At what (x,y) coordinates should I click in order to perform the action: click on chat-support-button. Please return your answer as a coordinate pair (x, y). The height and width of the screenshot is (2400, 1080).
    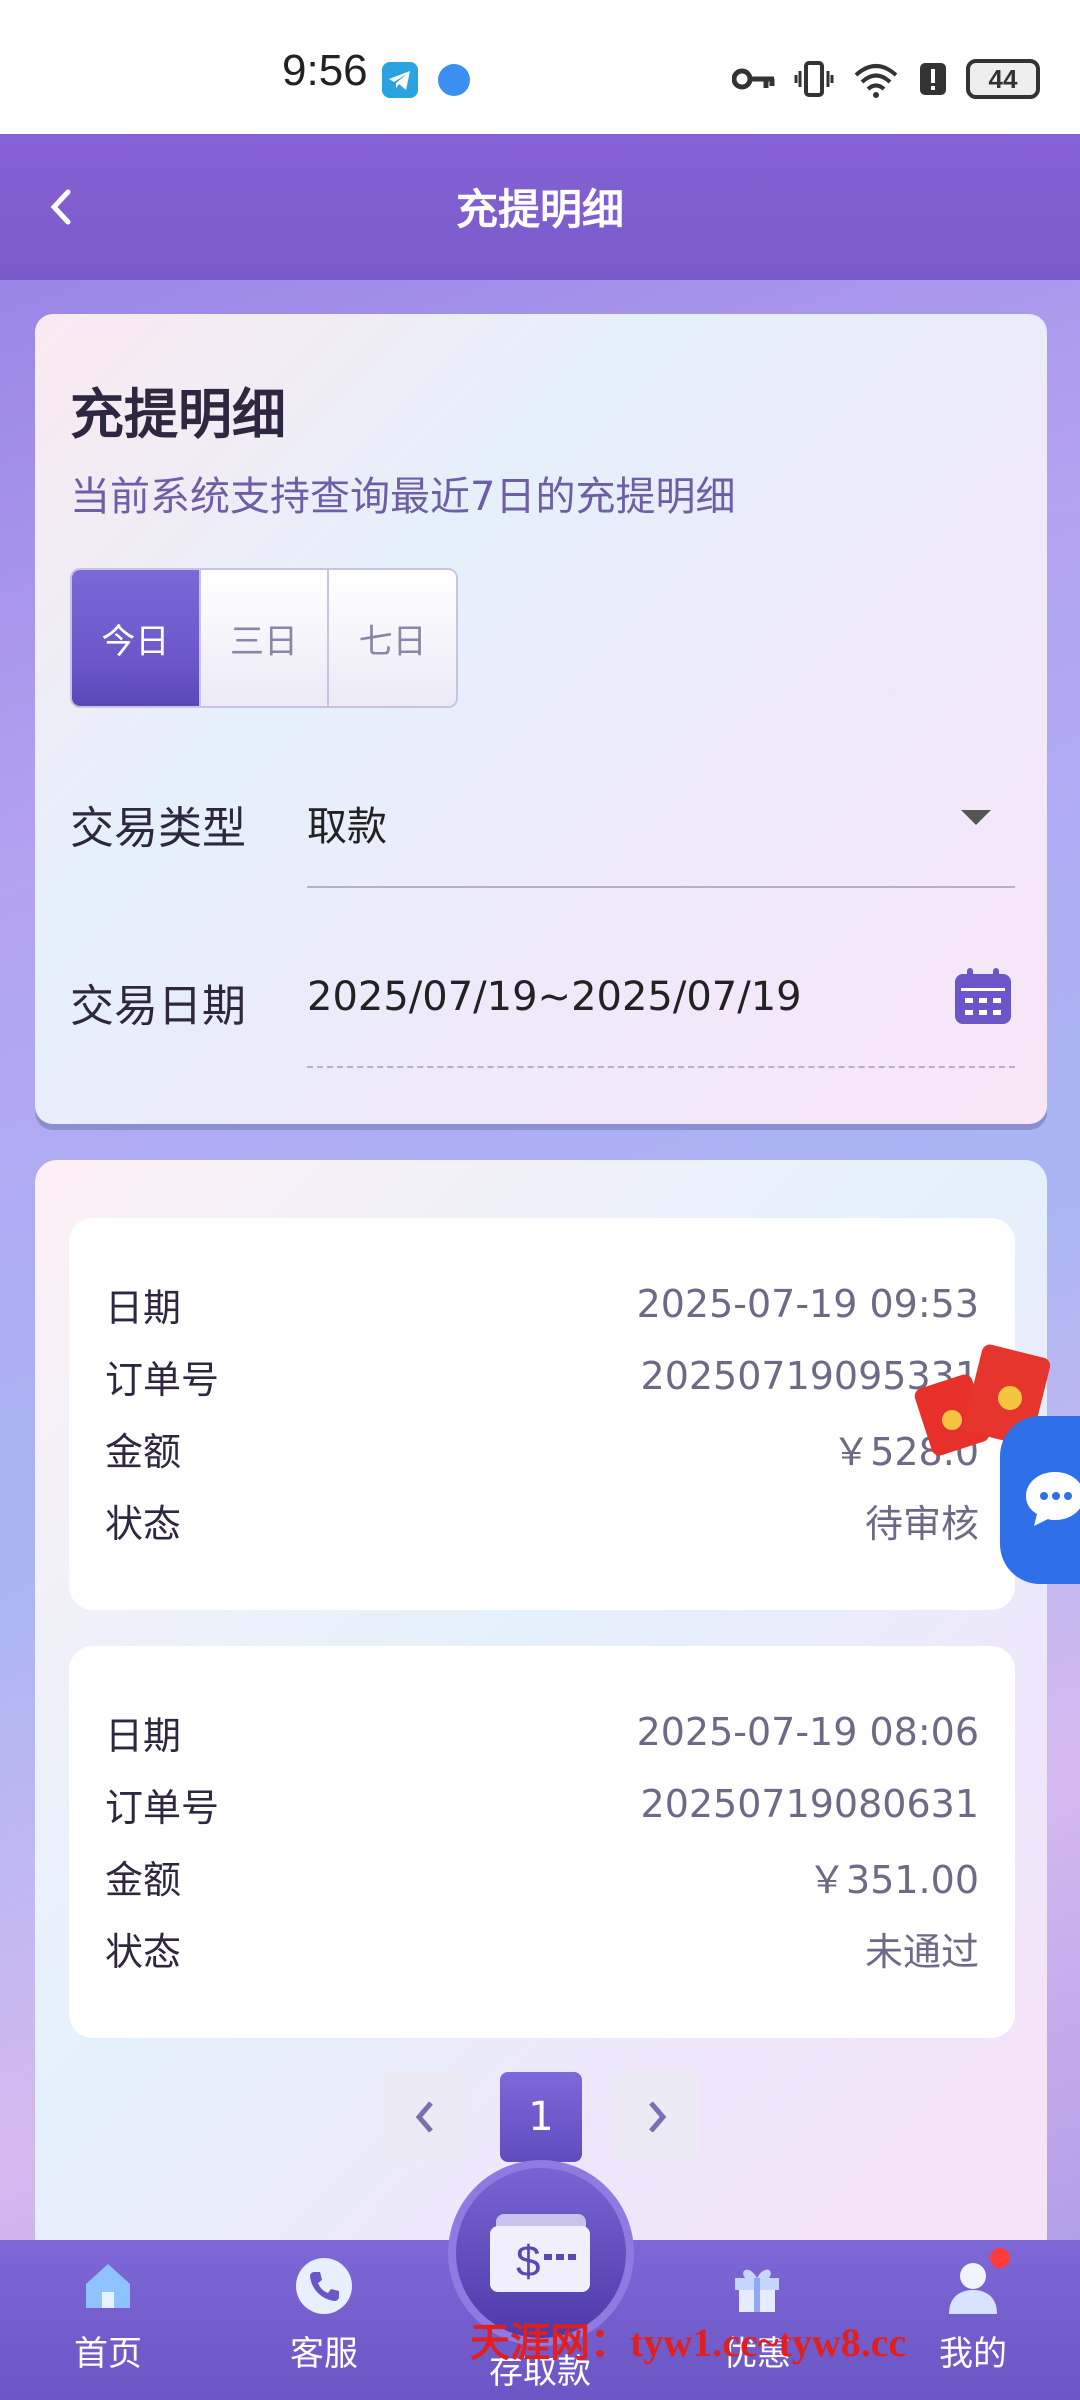
    Looking at the image, I should click on (1040, 1500).